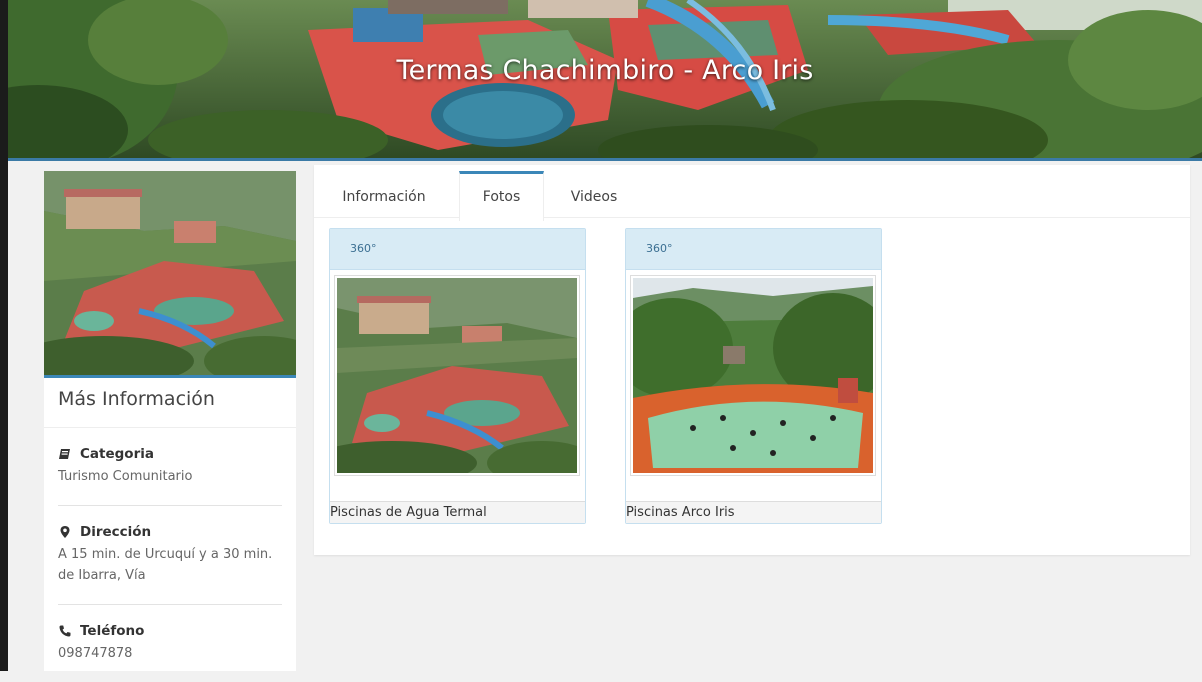 Image resolution: width=1202 pixels, height=682 pixels. Describe the element at coordinates (594, 194) in the screenshot. I see `tab-videos: Videos` at that location.